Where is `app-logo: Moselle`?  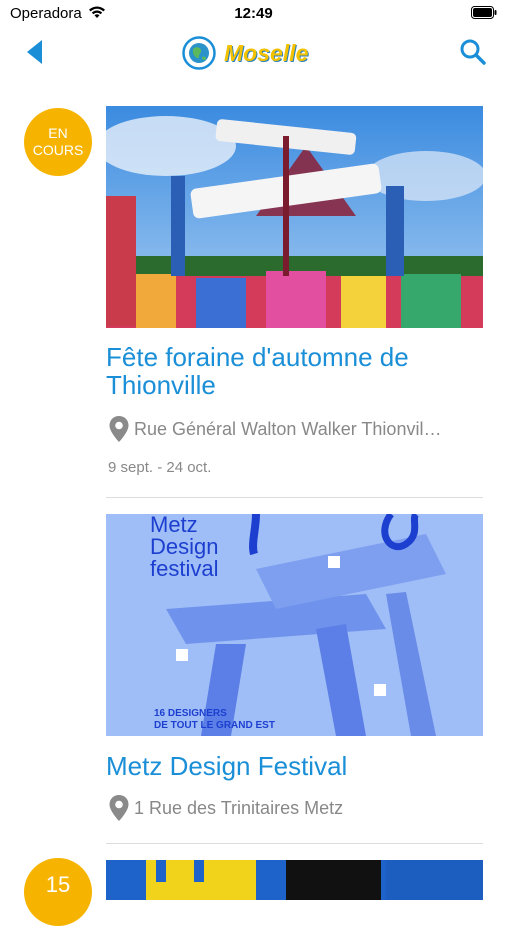 app-logo: Moselle is located at coordinates (245, 53).